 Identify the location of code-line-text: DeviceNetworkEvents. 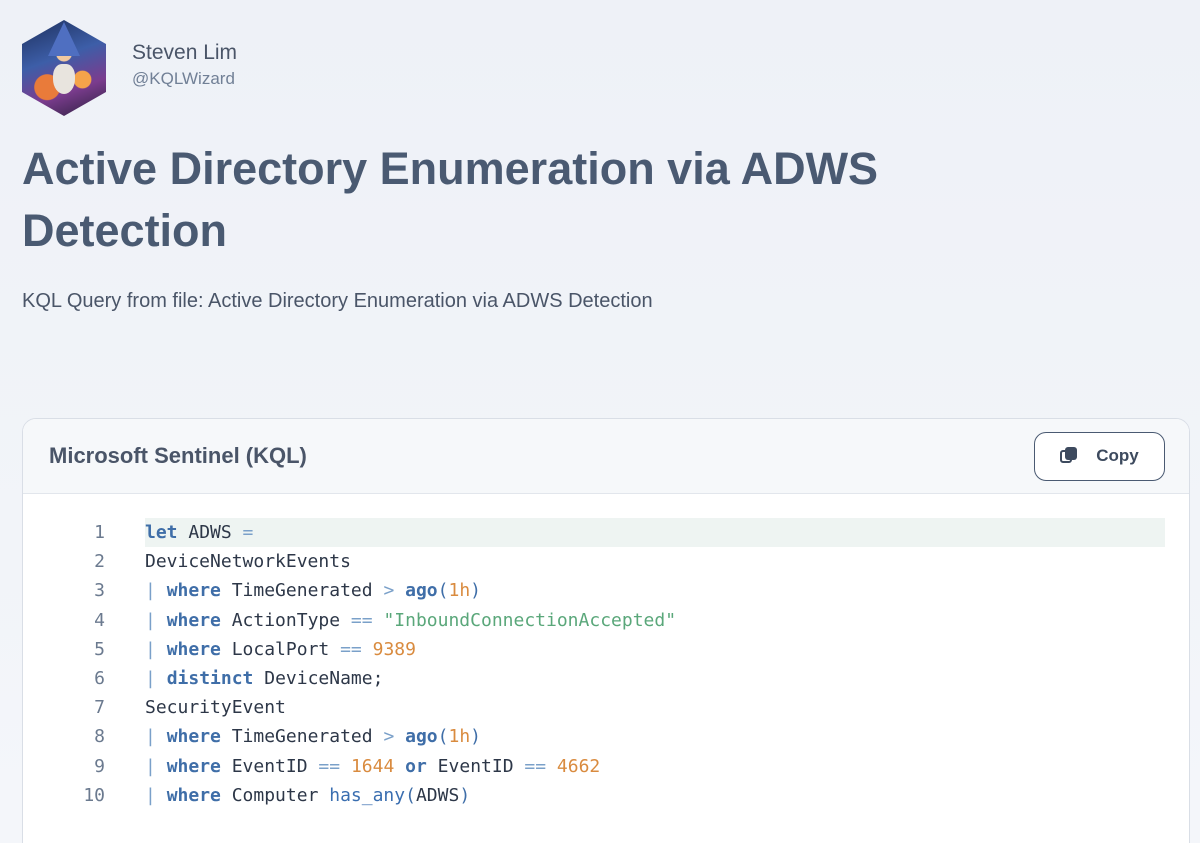
(655, 561).